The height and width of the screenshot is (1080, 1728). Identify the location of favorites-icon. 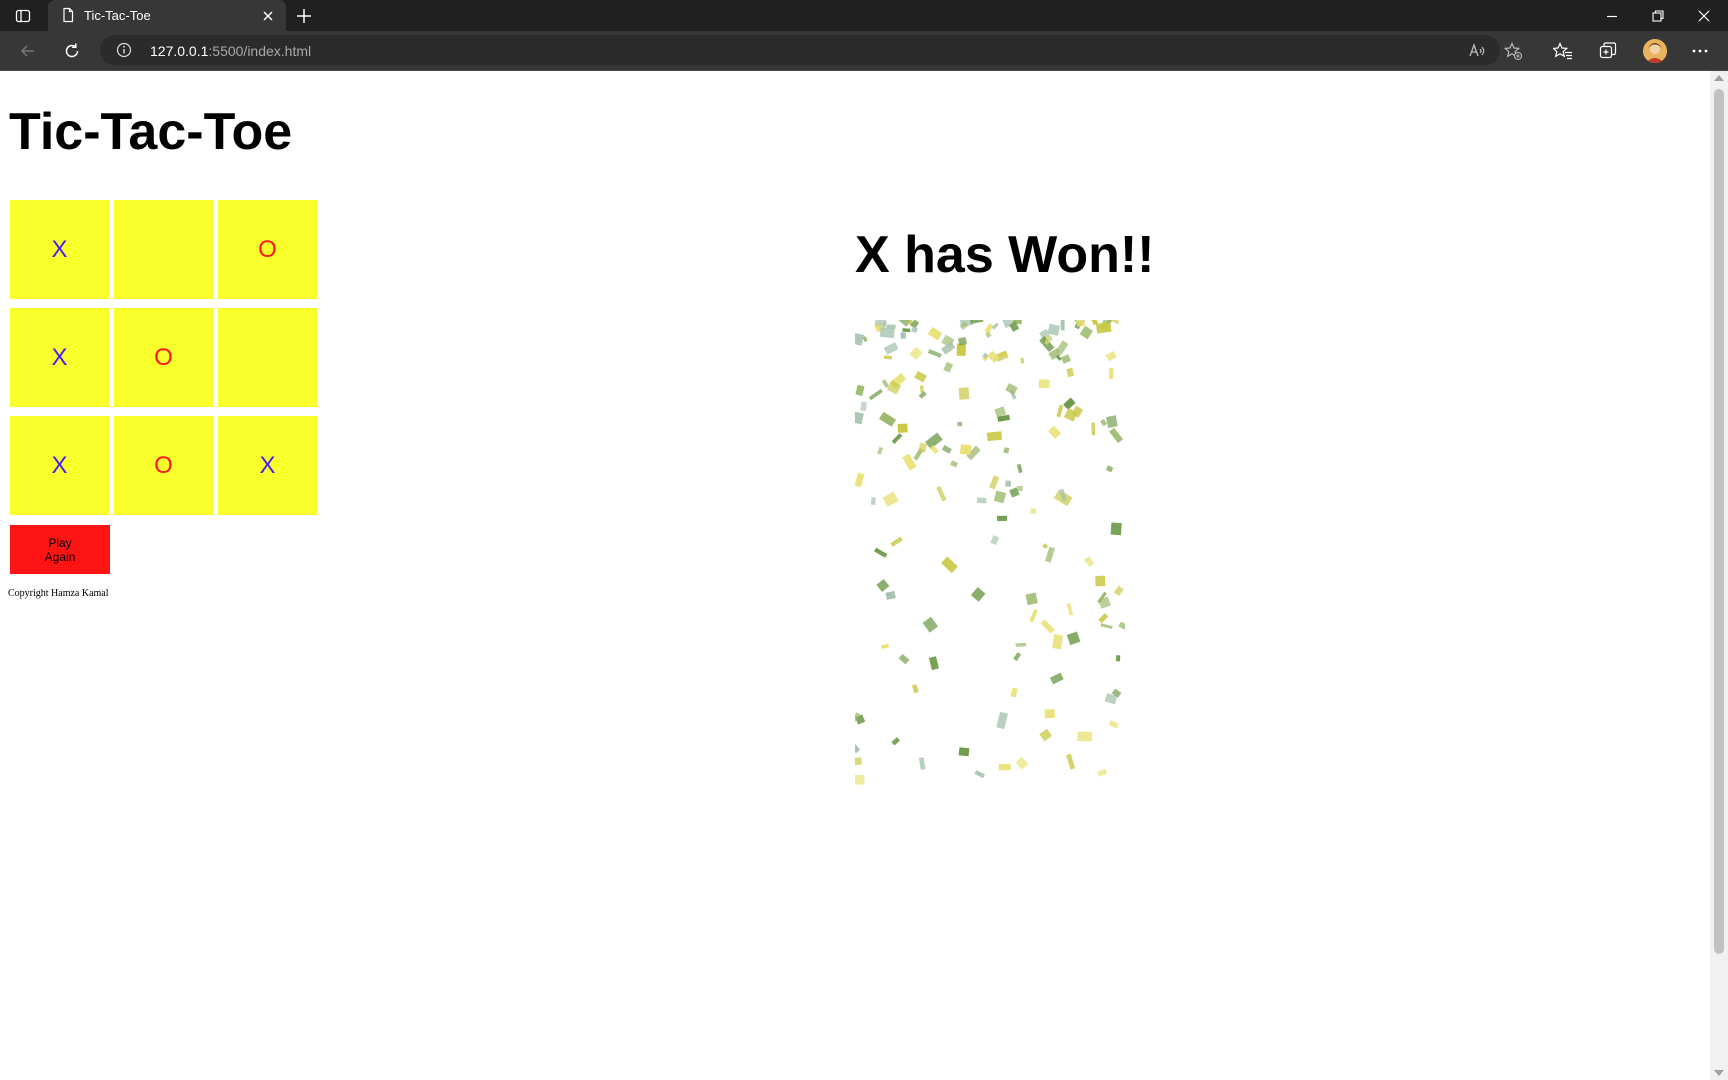
(1563, 51).